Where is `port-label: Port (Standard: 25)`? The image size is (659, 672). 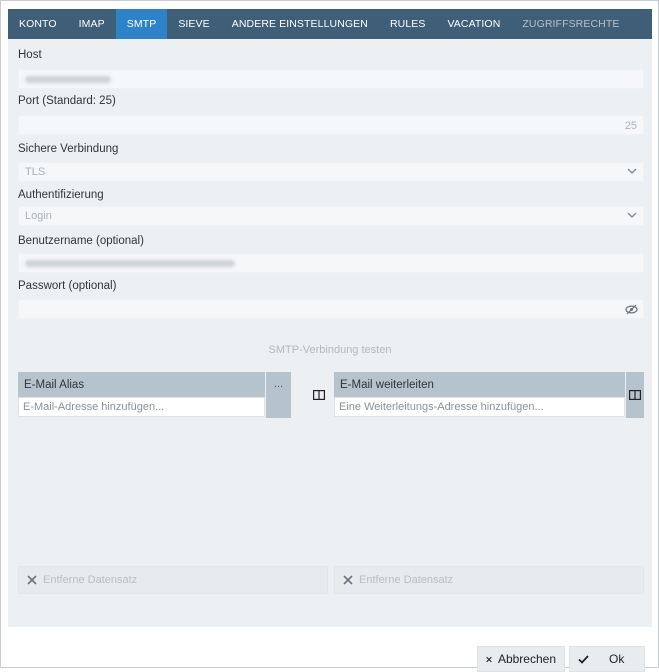
port-label: Port (Standard: 25) is located at coordinates (67, 101).